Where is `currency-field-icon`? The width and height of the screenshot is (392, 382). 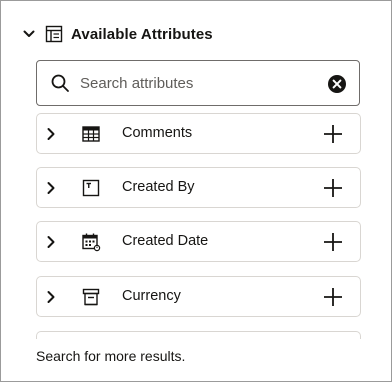
currency-field-icon is located at coordinates (91, 297).